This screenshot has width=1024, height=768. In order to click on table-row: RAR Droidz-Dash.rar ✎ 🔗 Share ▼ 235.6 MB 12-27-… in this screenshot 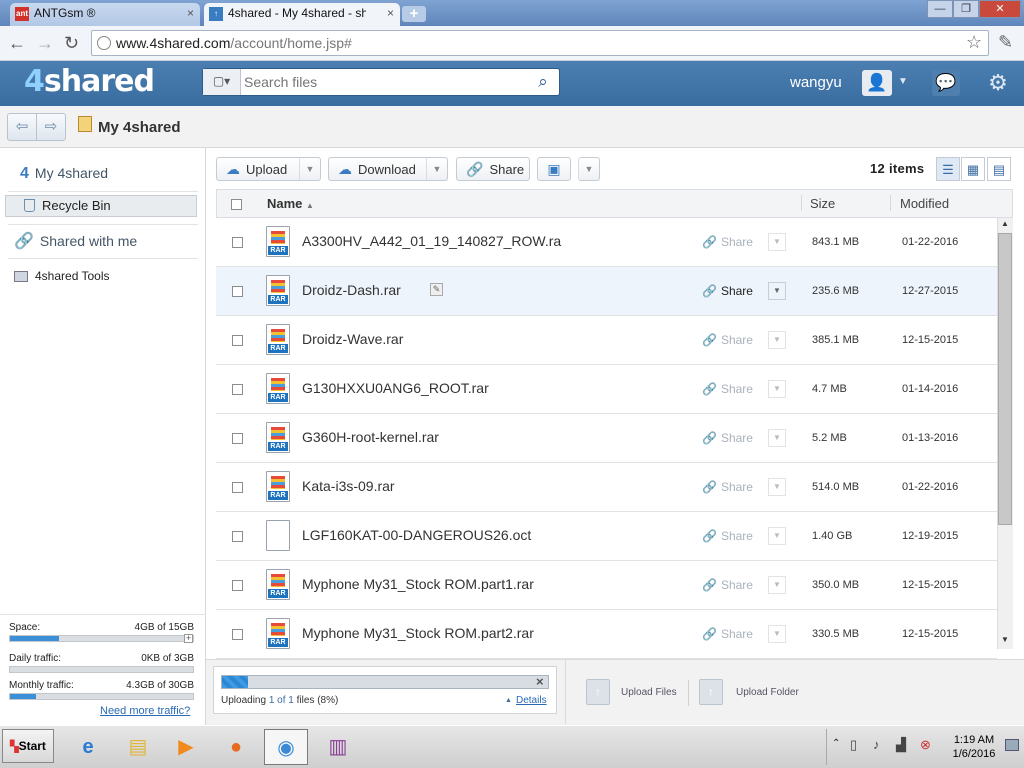, I will do `click(606, 291)`.